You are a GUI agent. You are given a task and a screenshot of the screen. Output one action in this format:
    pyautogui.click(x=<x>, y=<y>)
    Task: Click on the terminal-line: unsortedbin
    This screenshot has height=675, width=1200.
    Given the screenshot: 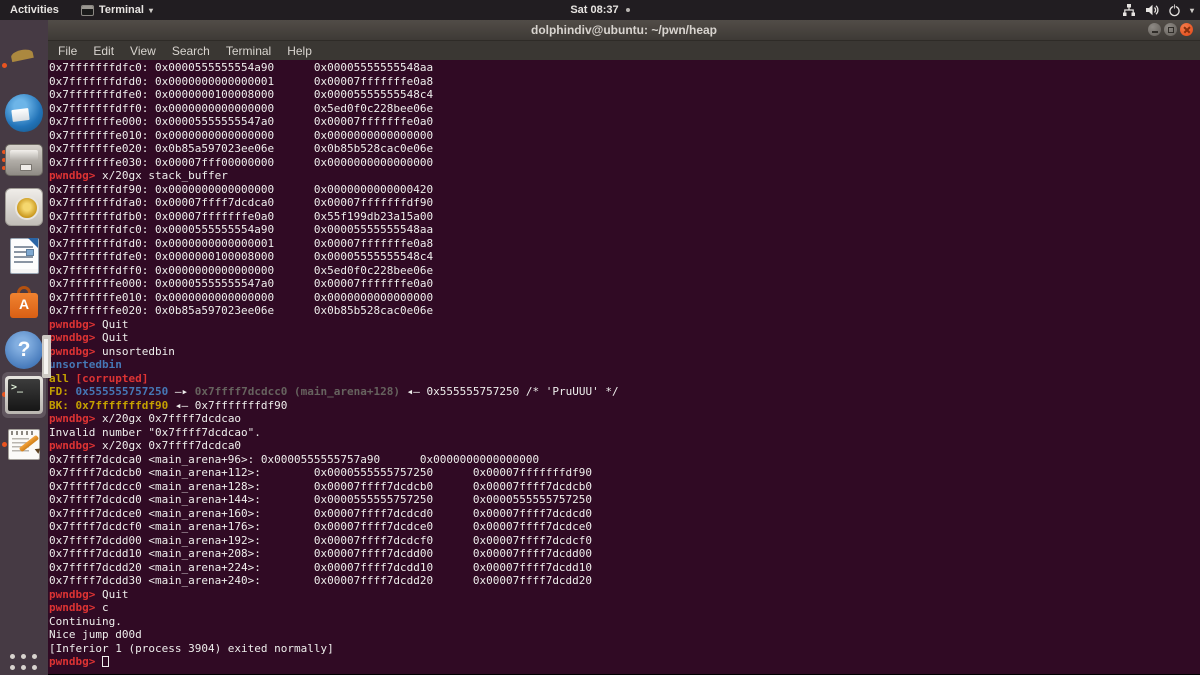 What is the action you would take?
    pyautogui.click(x=85, y=364)
    